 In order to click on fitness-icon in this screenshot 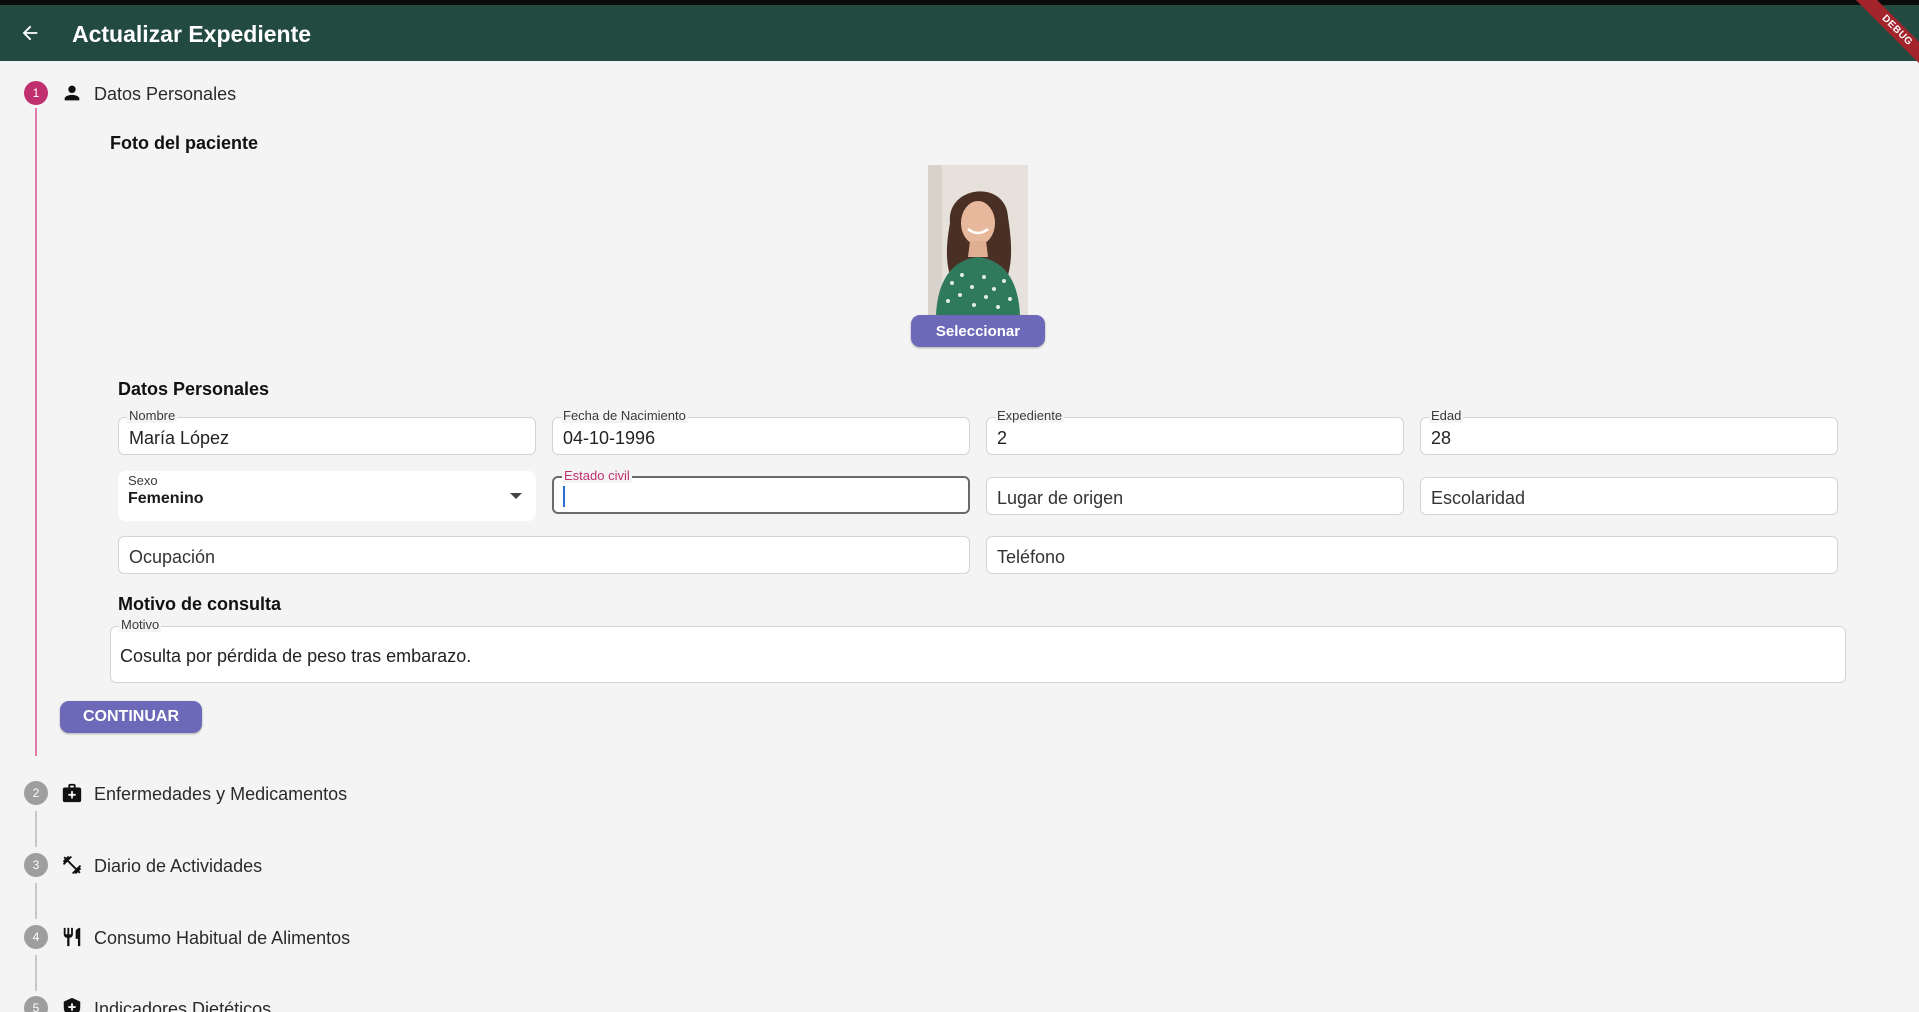, I will do `click(72, 865)`.